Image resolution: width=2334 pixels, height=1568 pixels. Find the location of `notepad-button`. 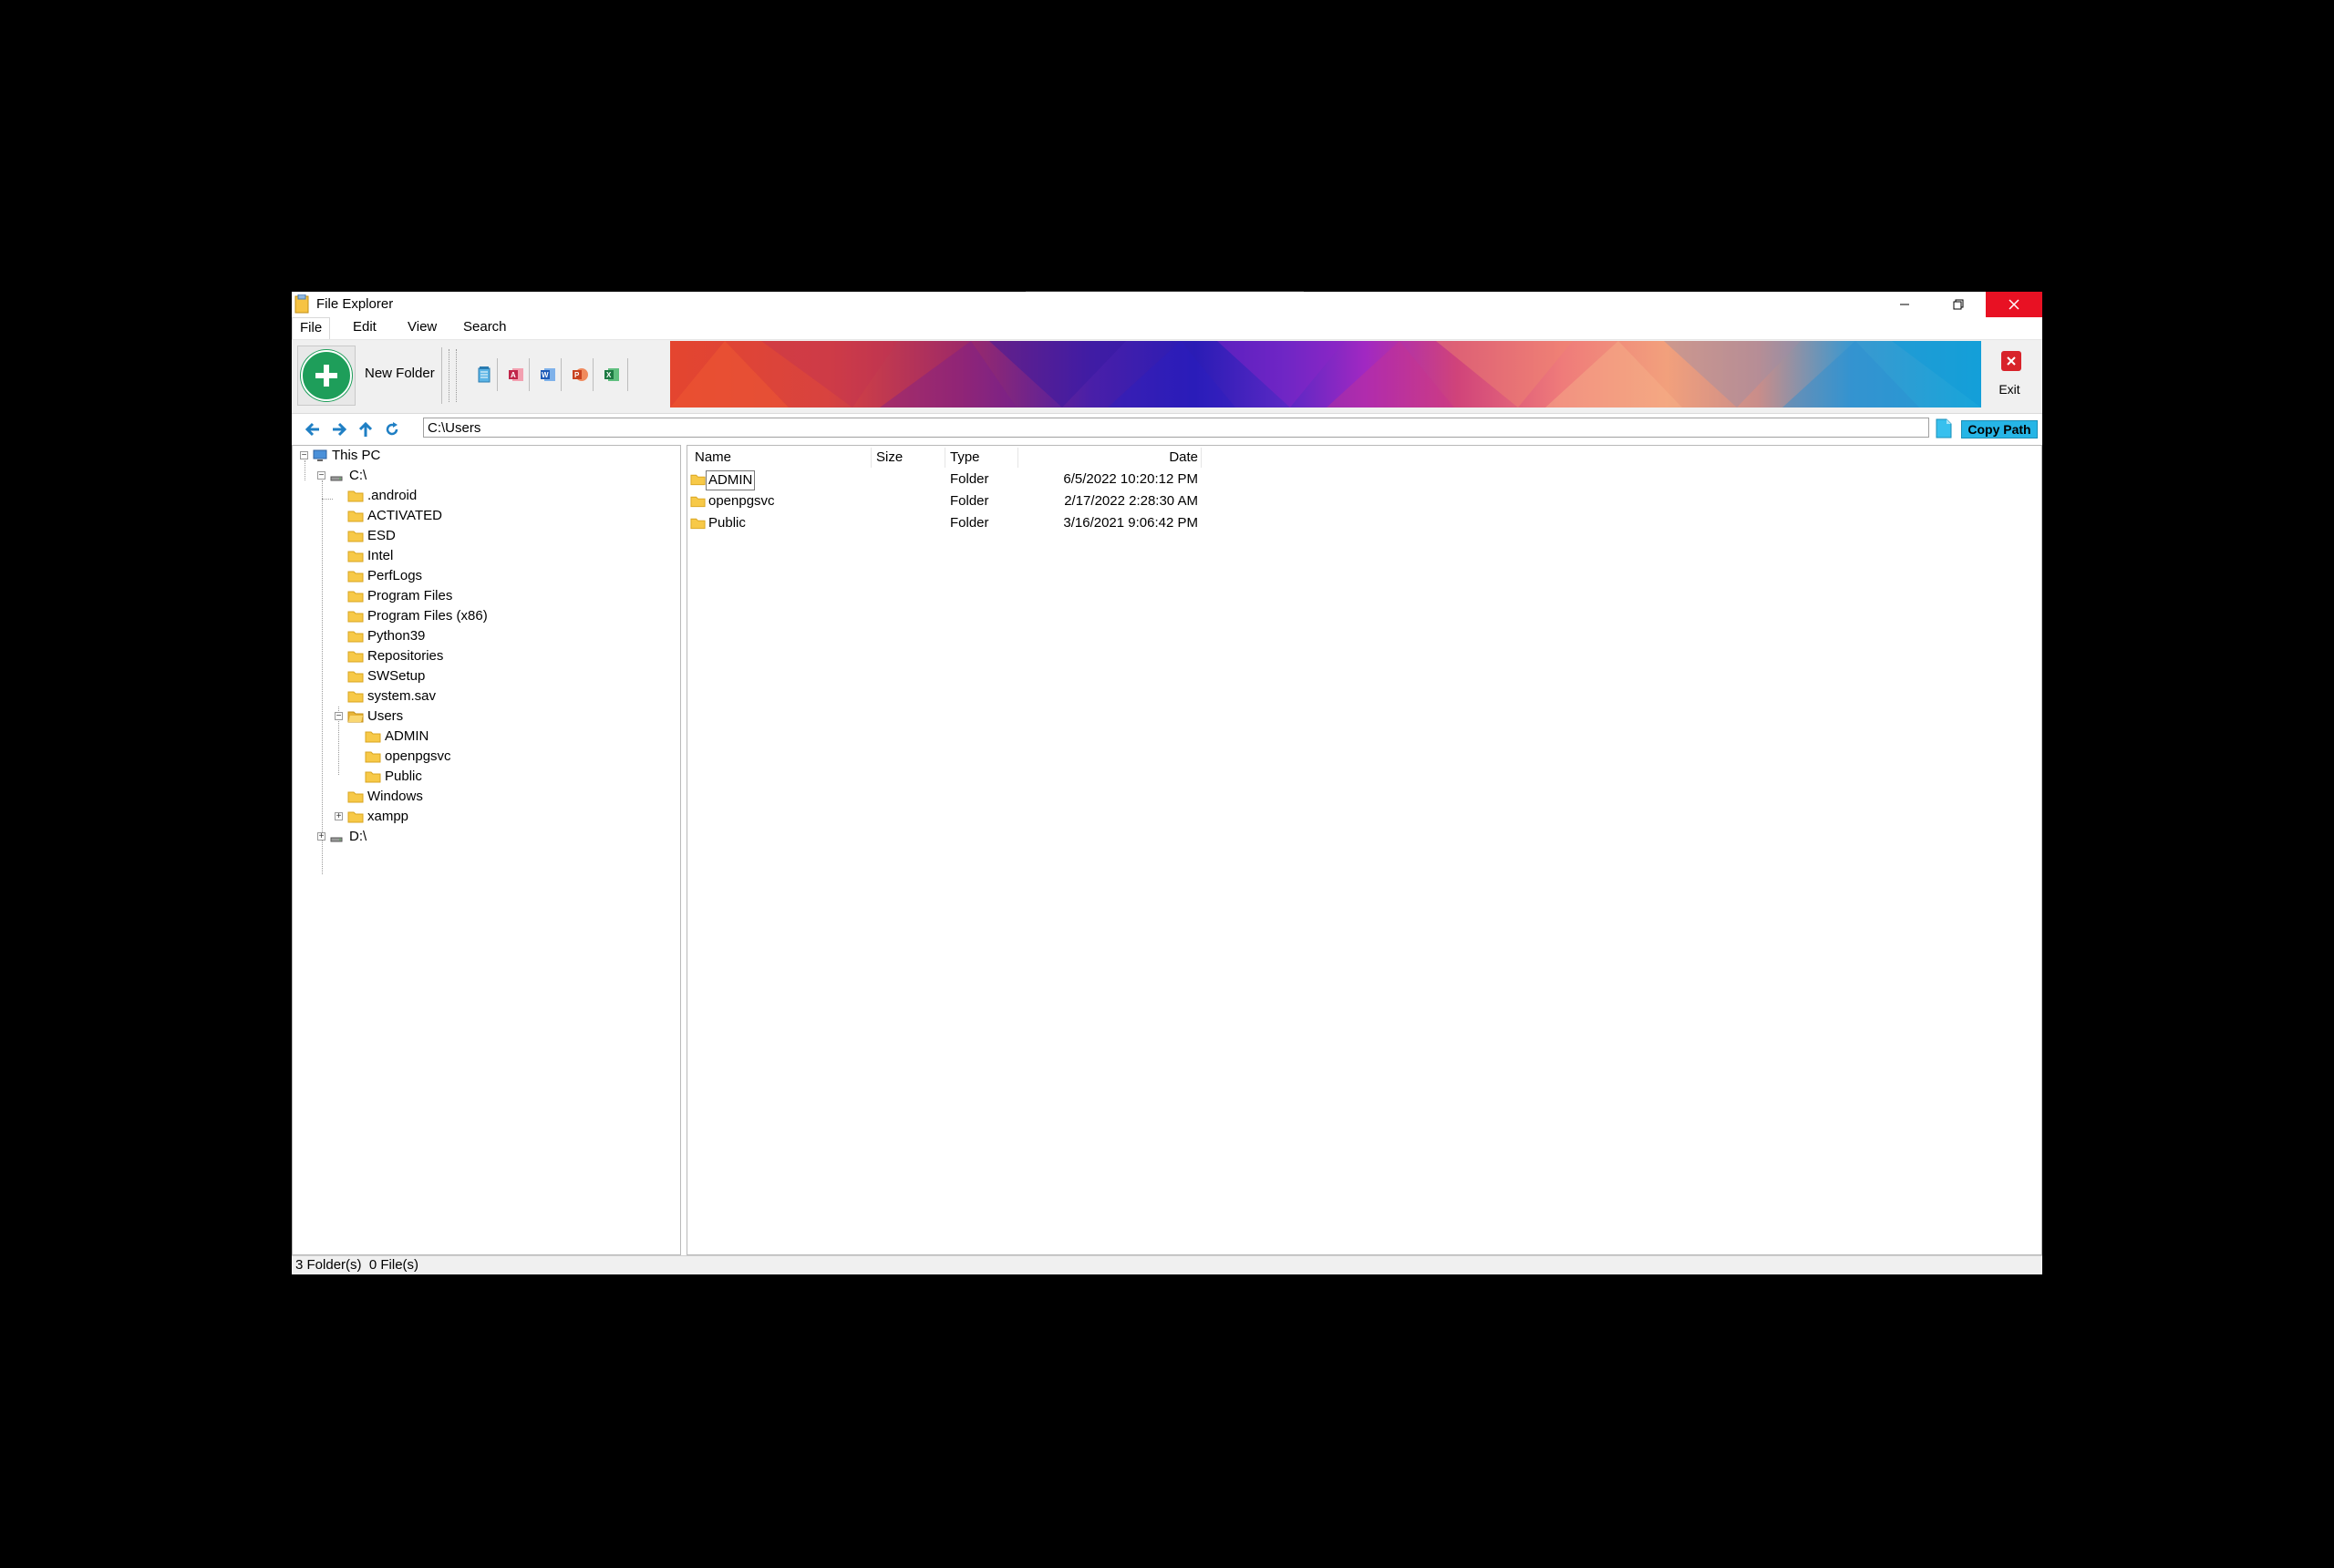

notepad-button is located at coordinates (484, 375).